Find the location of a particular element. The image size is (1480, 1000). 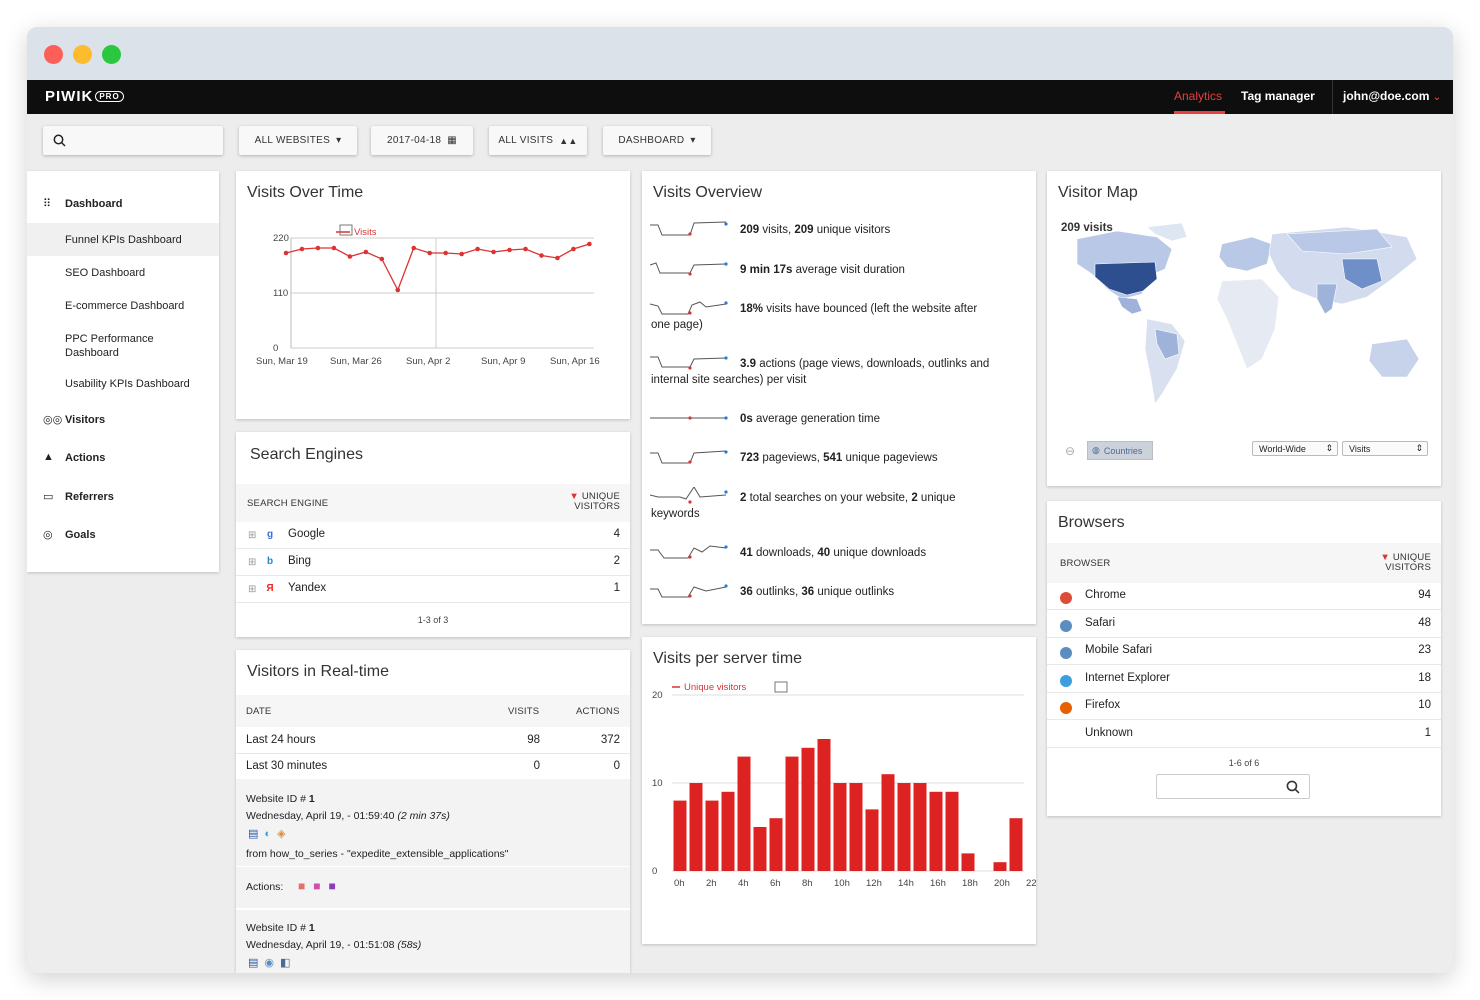

sidebar-item-dashboard: Dashboard is located at coordinates (93, 204).